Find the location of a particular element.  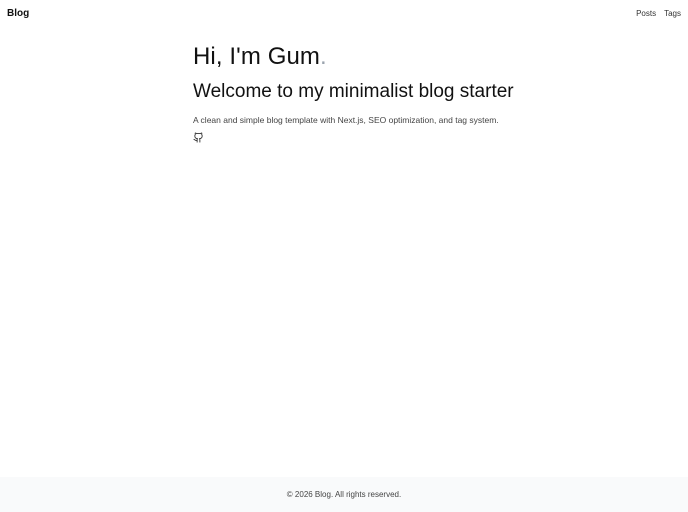

github-link is located at coordinates (198, 137).